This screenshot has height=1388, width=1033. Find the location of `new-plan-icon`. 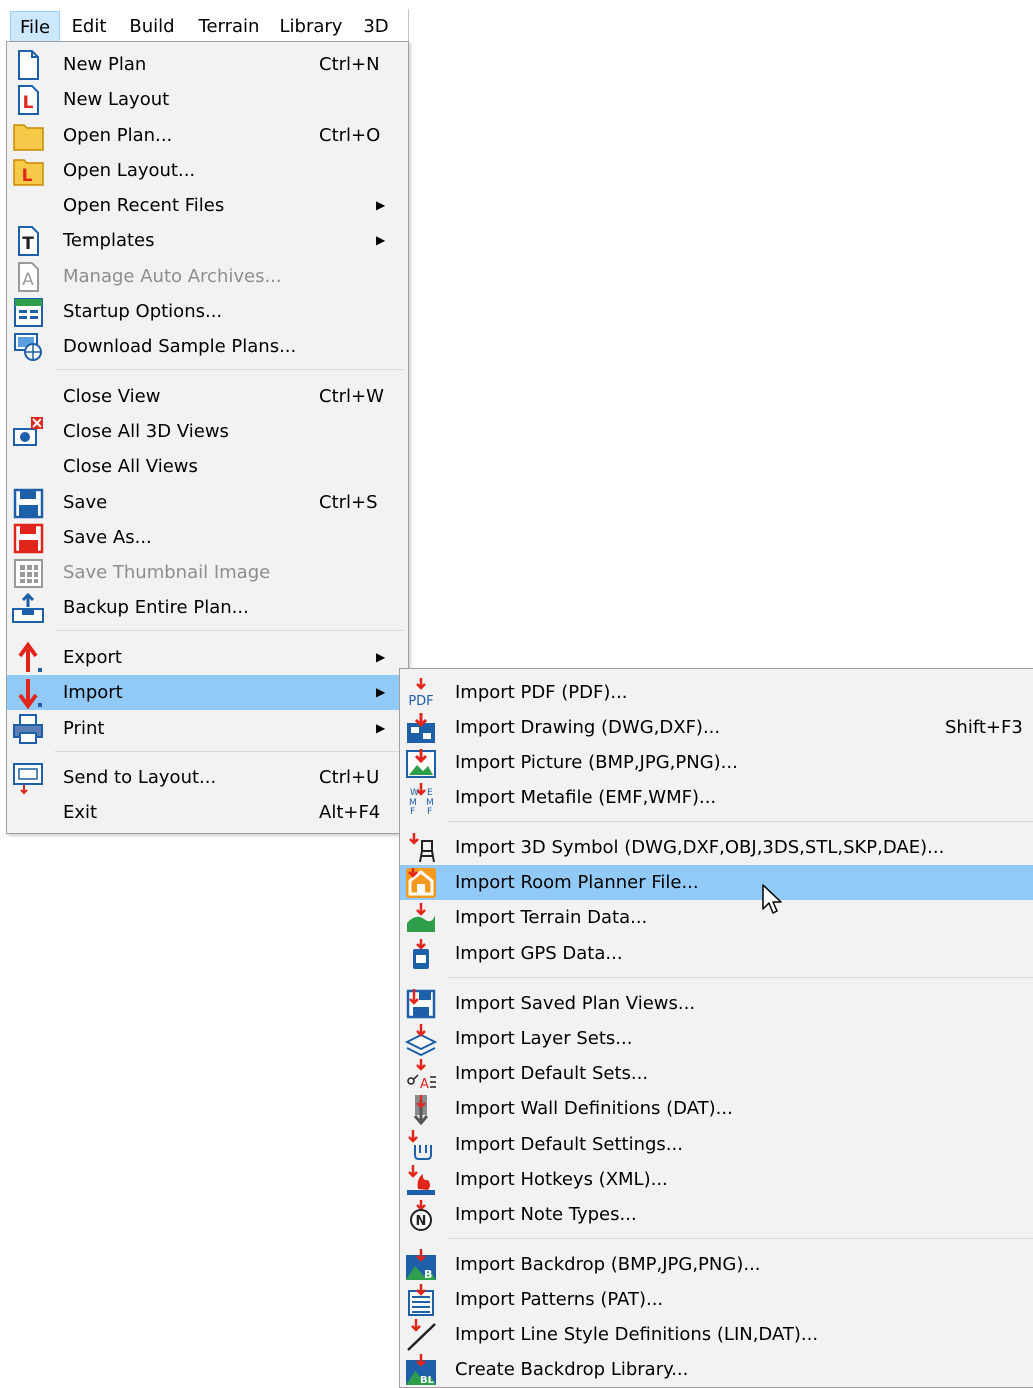

new-plan-icon is located at coordinates (28, 65).